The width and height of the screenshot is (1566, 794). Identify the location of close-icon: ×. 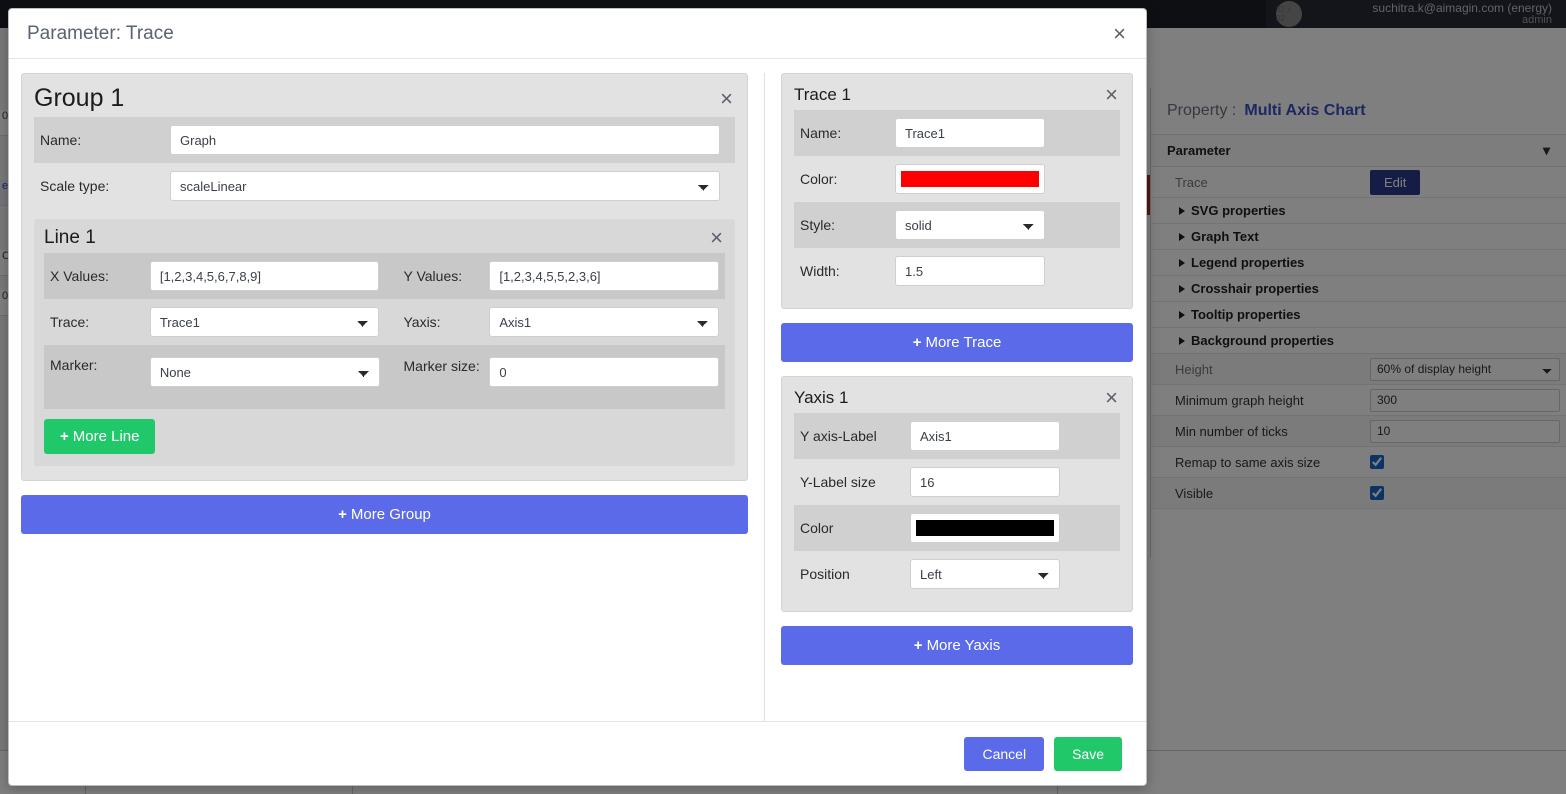
(1119, 33).